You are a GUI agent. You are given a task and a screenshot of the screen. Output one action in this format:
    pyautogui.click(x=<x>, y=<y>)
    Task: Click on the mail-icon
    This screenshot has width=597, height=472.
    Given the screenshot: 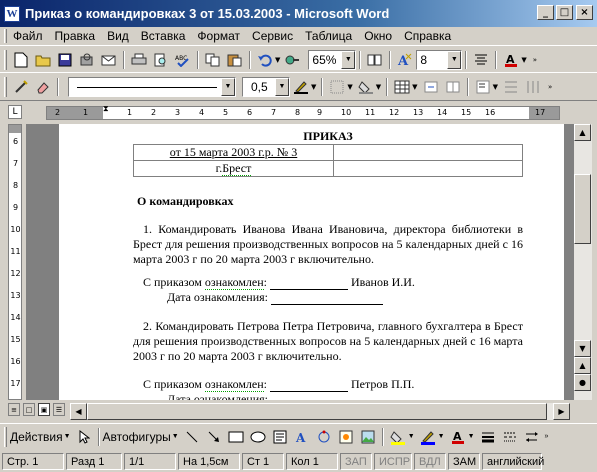 What is the action you would take?
    pyautogui.click(x=109, y=60)
    